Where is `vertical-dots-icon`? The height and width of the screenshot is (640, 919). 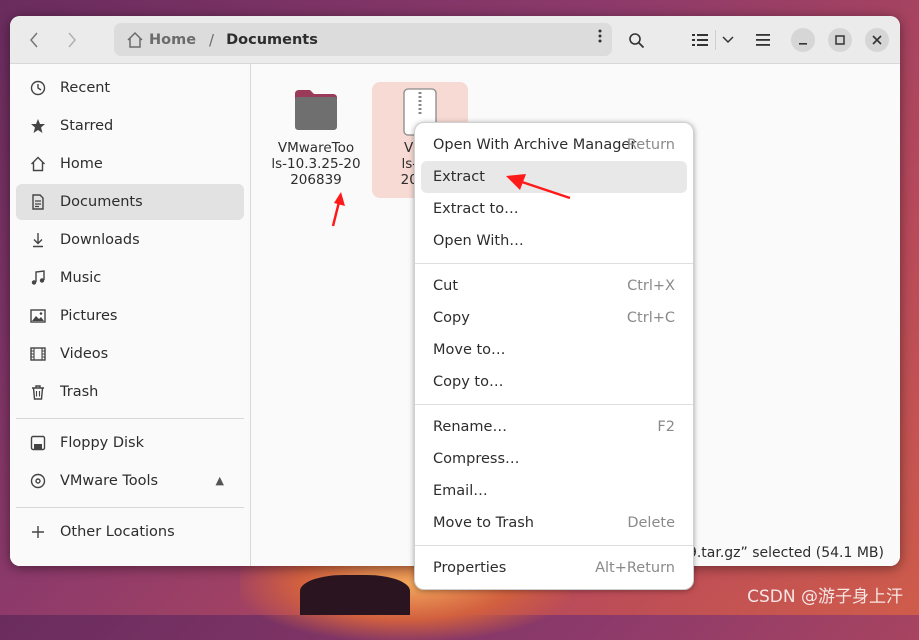
vertical-dots-icon is located at coordinates (600, 36).